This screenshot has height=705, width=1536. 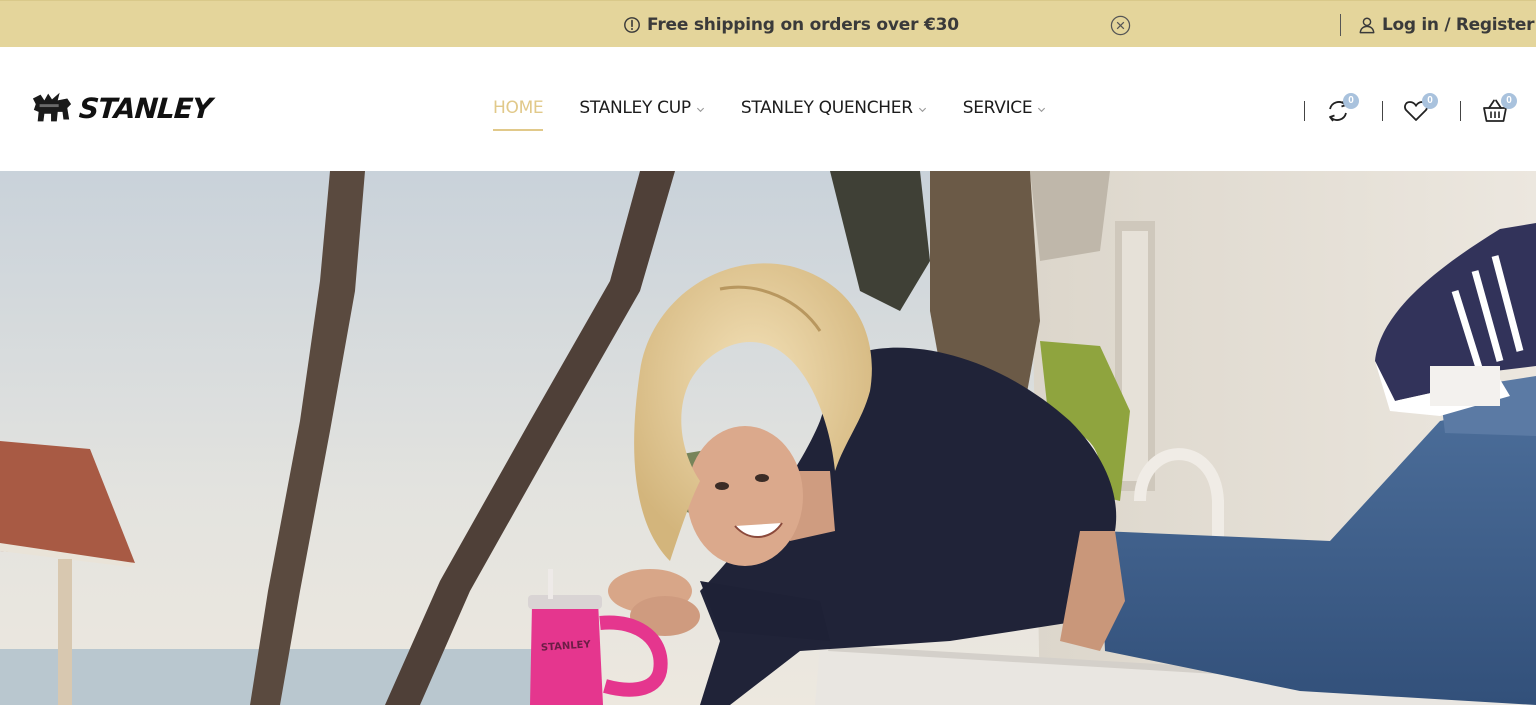 What do you see at coordinates (1351, 101) in the screenshot?
I see `compare-count-badge: 0` at bounding box center [1351, 101].